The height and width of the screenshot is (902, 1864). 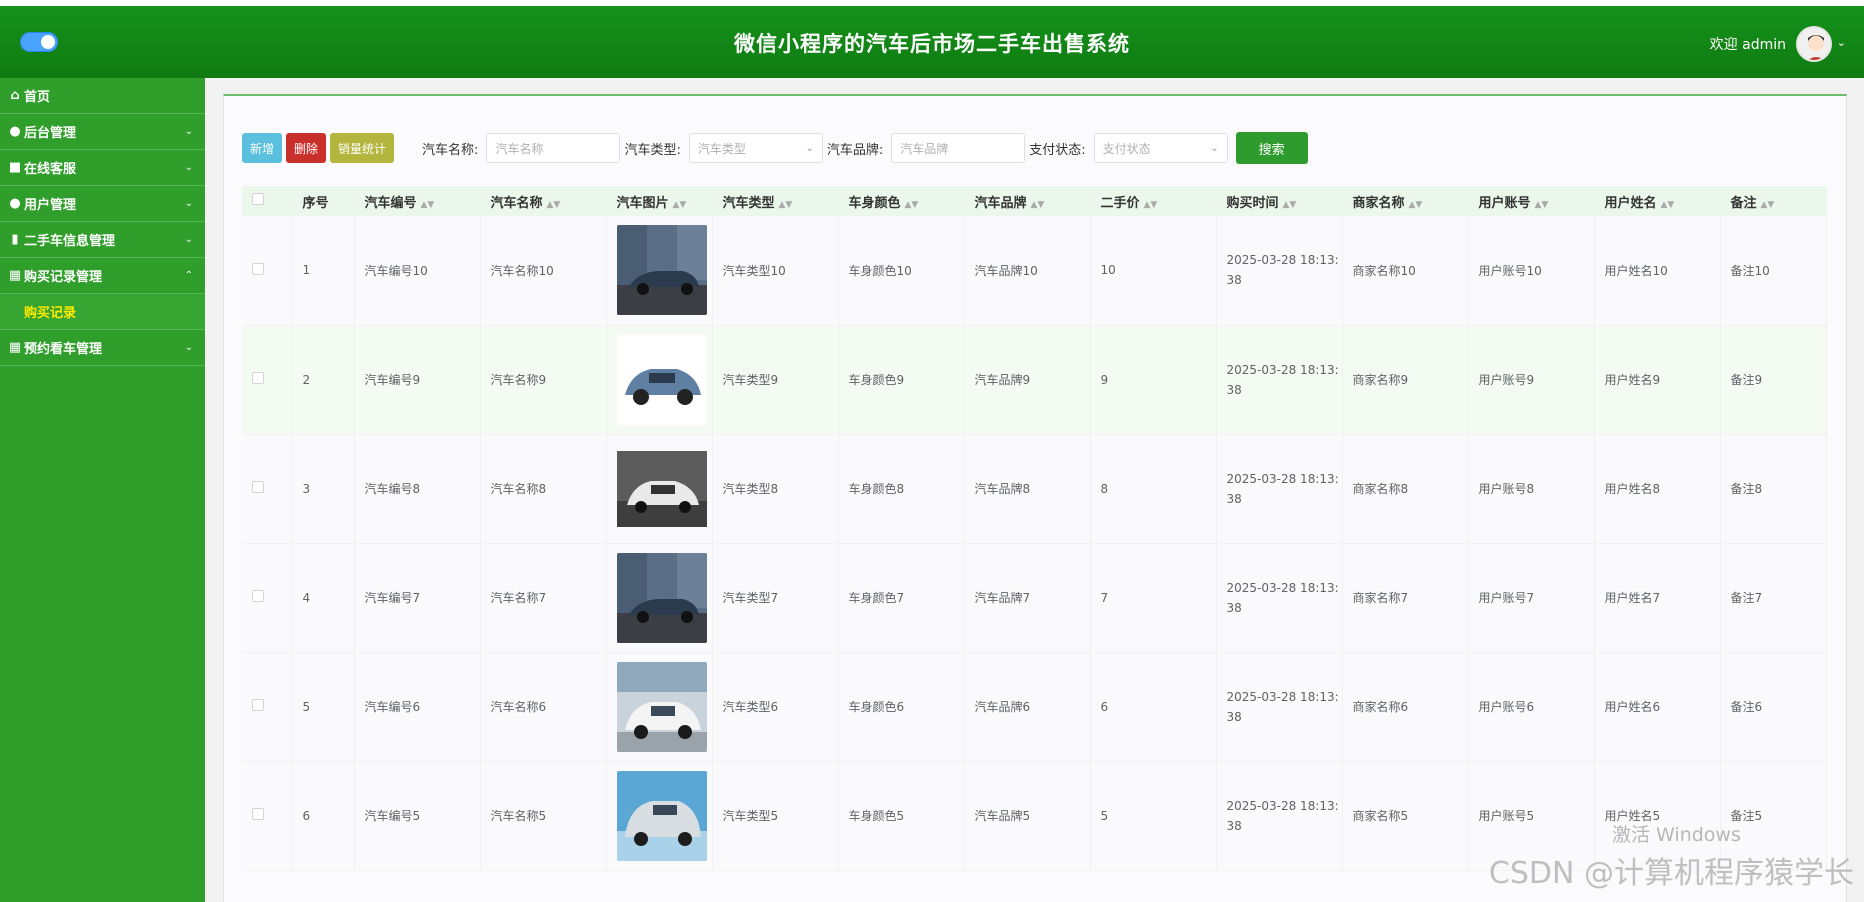 I want to click on sidebar-item-users: ● 用户管理 ⌄, so click(x=102, y=204).